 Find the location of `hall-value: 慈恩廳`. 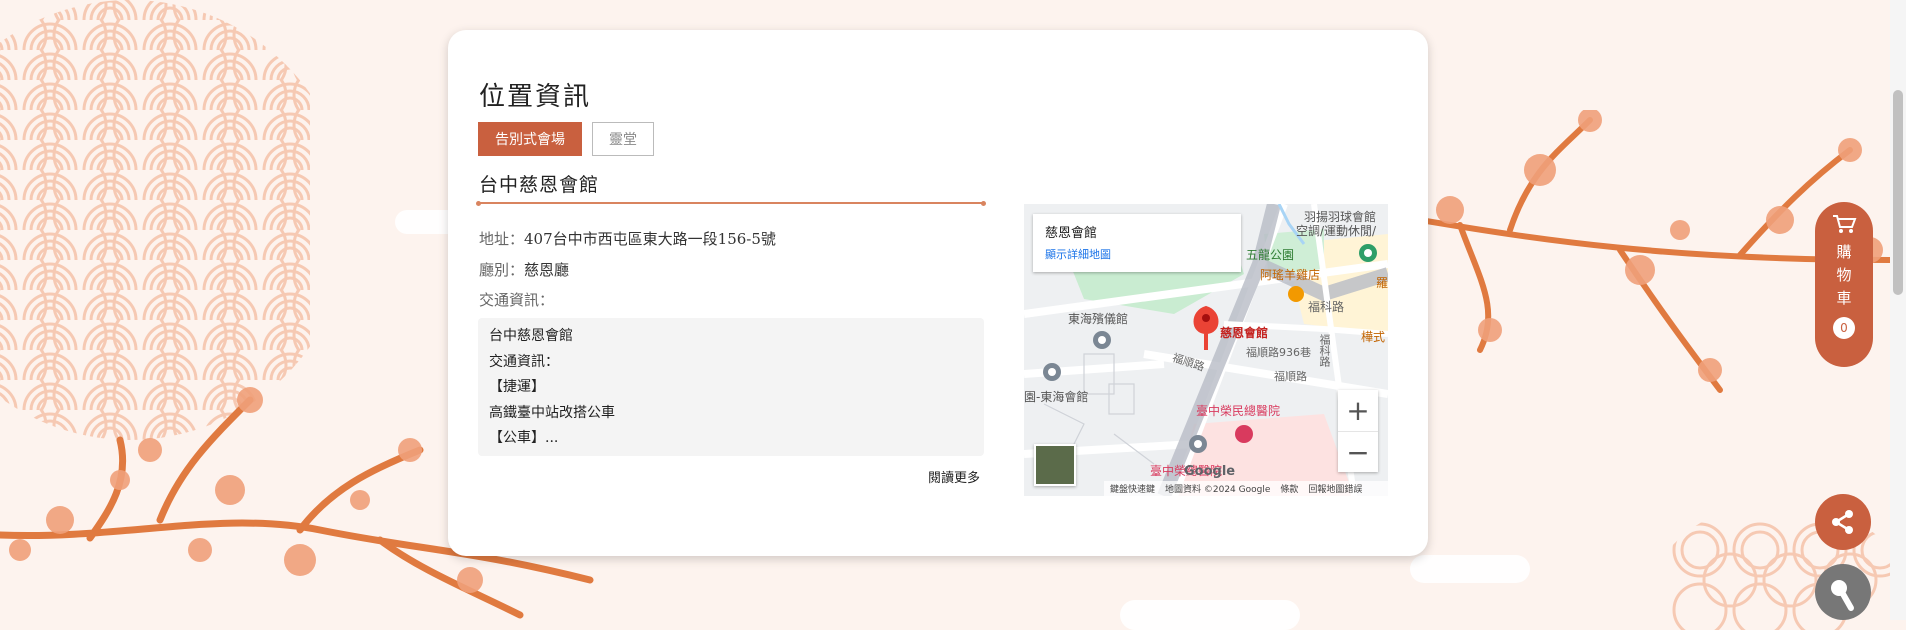

hall-value: 慈恩廳 is located at coordinates (547, 270).